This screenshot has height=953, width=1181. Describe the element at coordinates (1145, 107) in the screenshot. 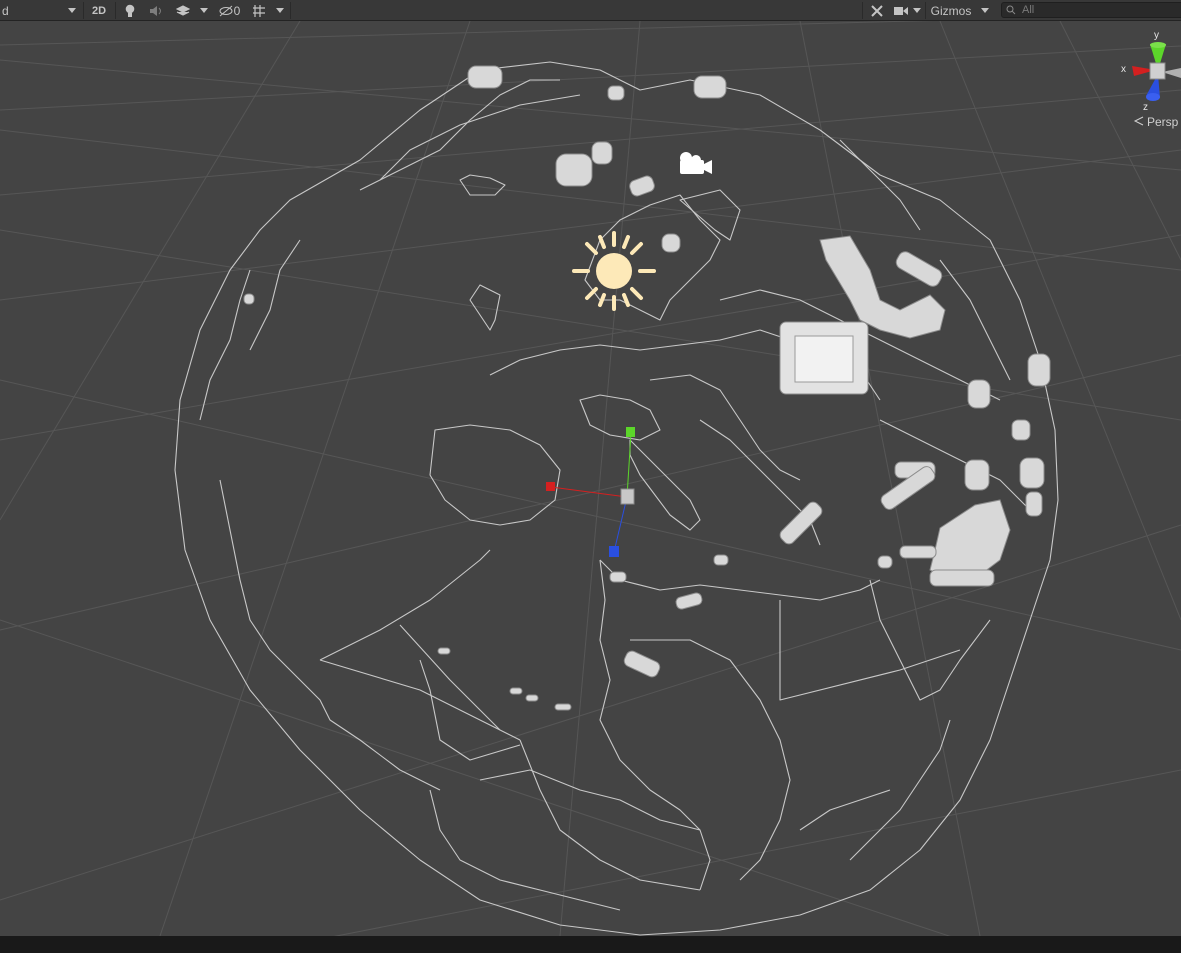

I see `gizmo-z-label: z` at that location.